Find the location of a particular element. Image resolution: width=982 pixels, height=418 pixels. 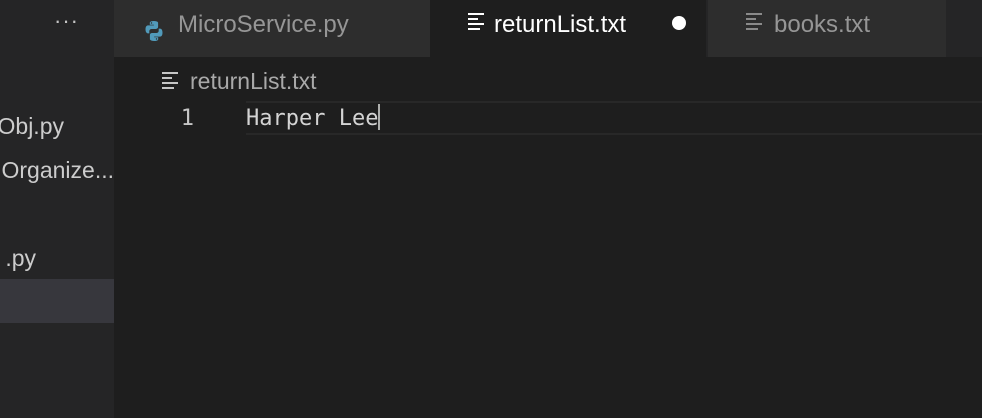

explorer-item-label: Obj.py is located at coordinates (32, 126).